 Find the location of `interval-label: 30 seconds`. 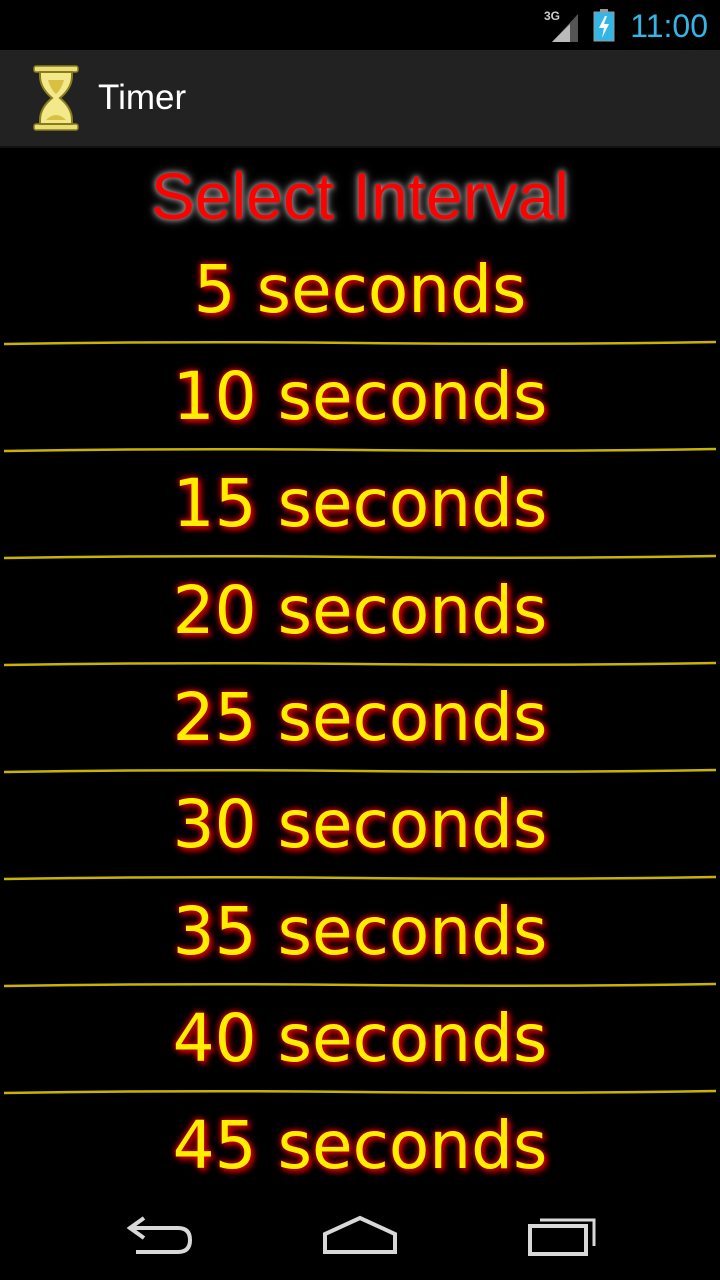

interval-label: 30 seconds is located at coordinates (360, 824).